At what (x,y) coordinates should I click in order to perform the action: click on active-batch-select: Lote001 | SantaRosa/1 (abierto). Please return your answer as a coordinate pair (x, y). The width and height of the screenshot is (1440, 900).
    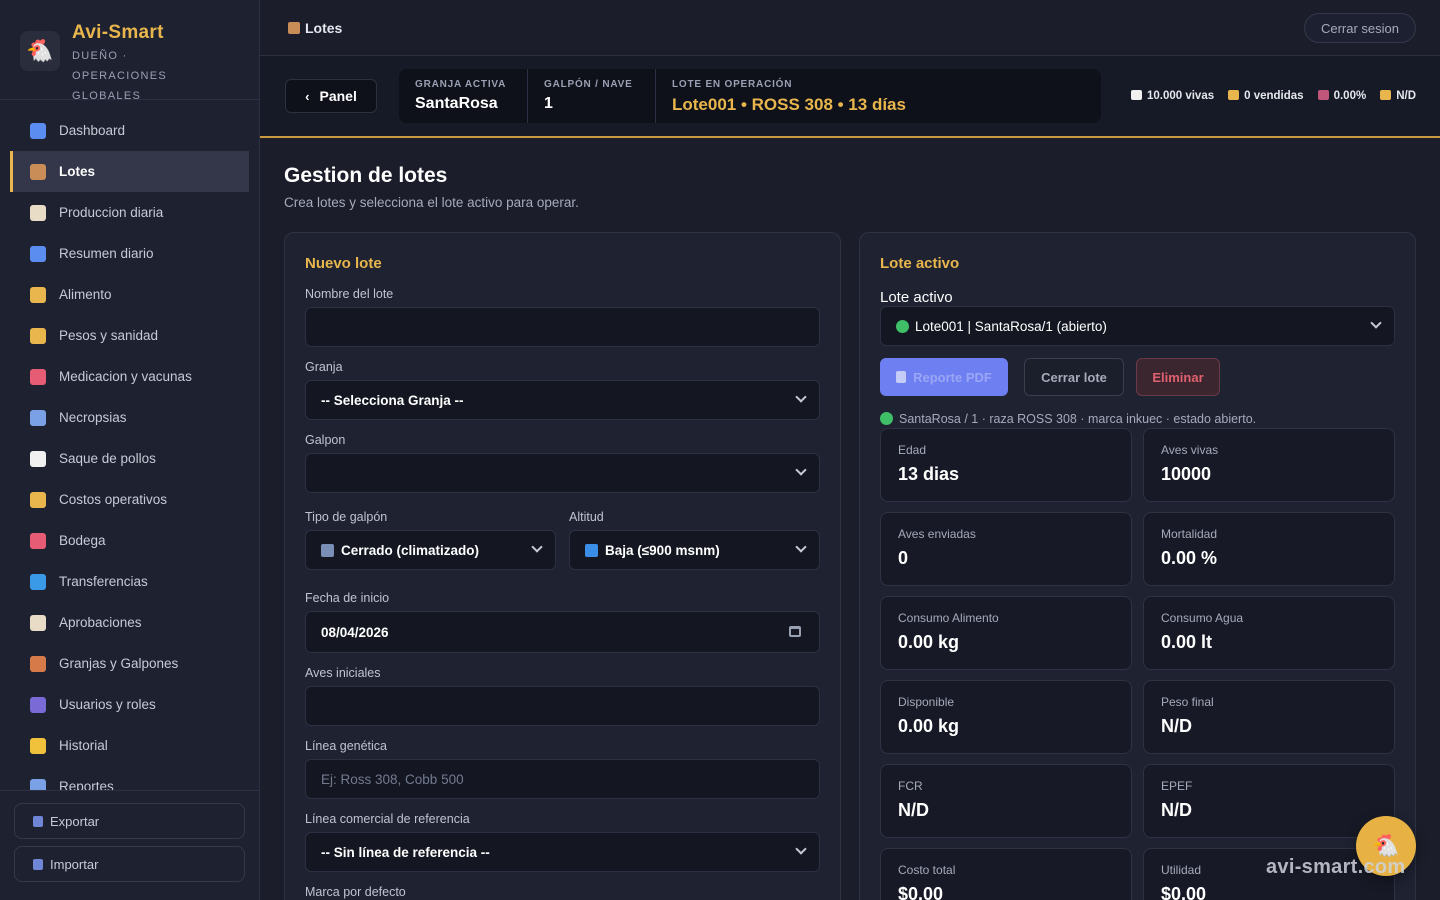
    Looking at the image, I should click on (1137, 326).